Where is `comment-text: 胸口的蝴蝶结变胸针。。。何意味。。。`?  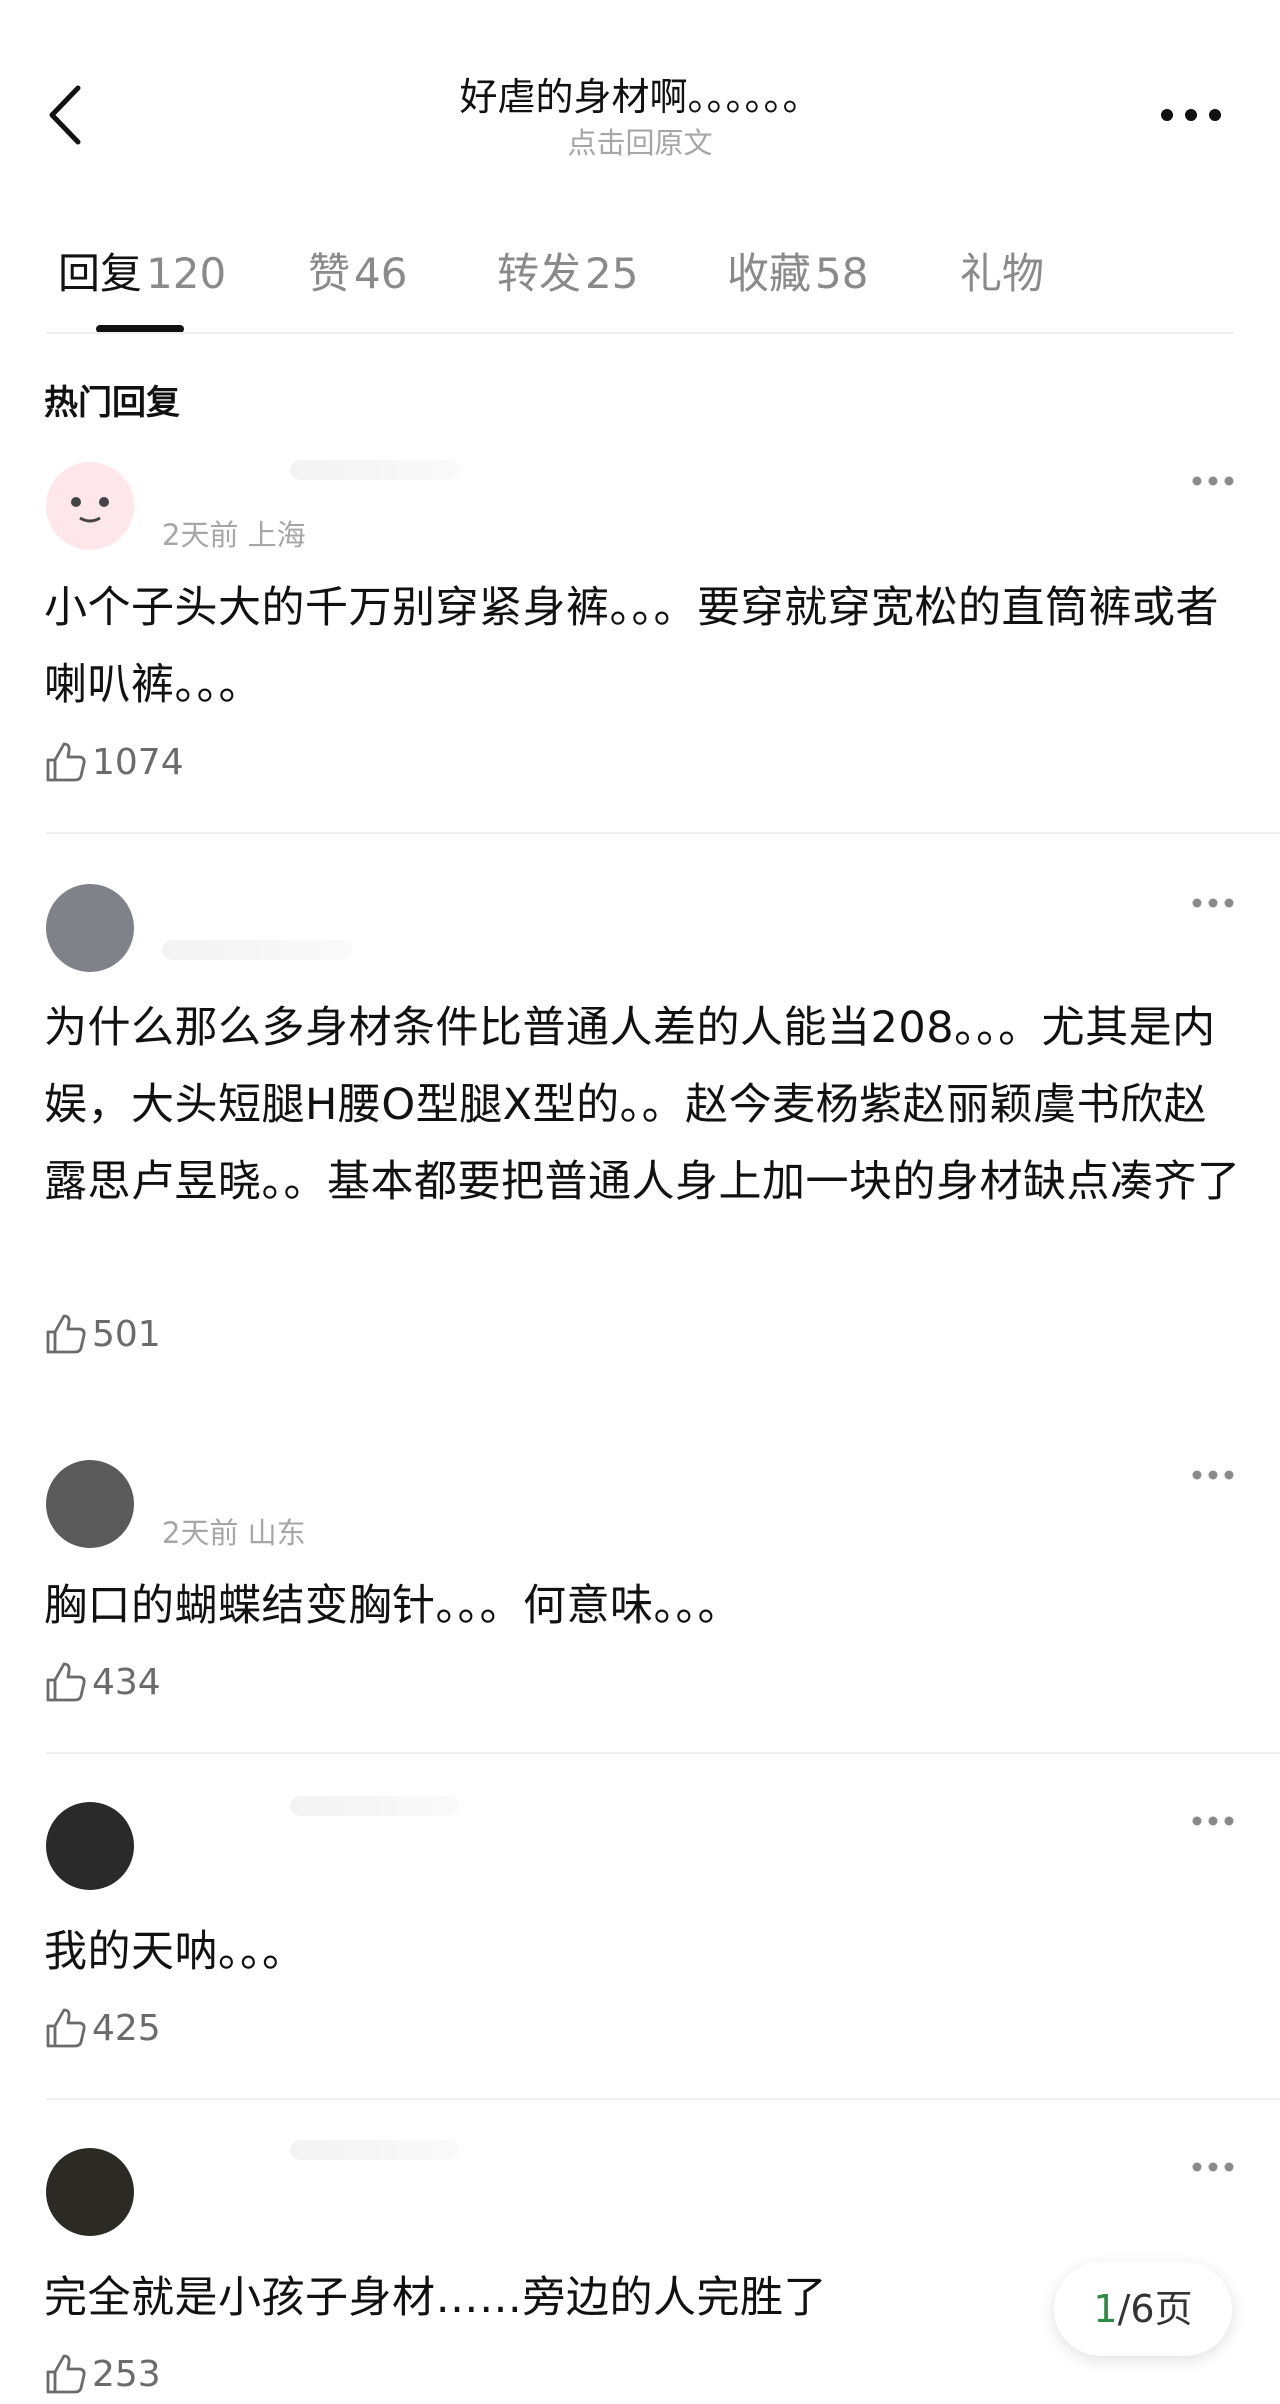 comment-text: 胸口的蝴蝶结变胸针。。。何意味。。。 is located at coordinates (392, 1606).